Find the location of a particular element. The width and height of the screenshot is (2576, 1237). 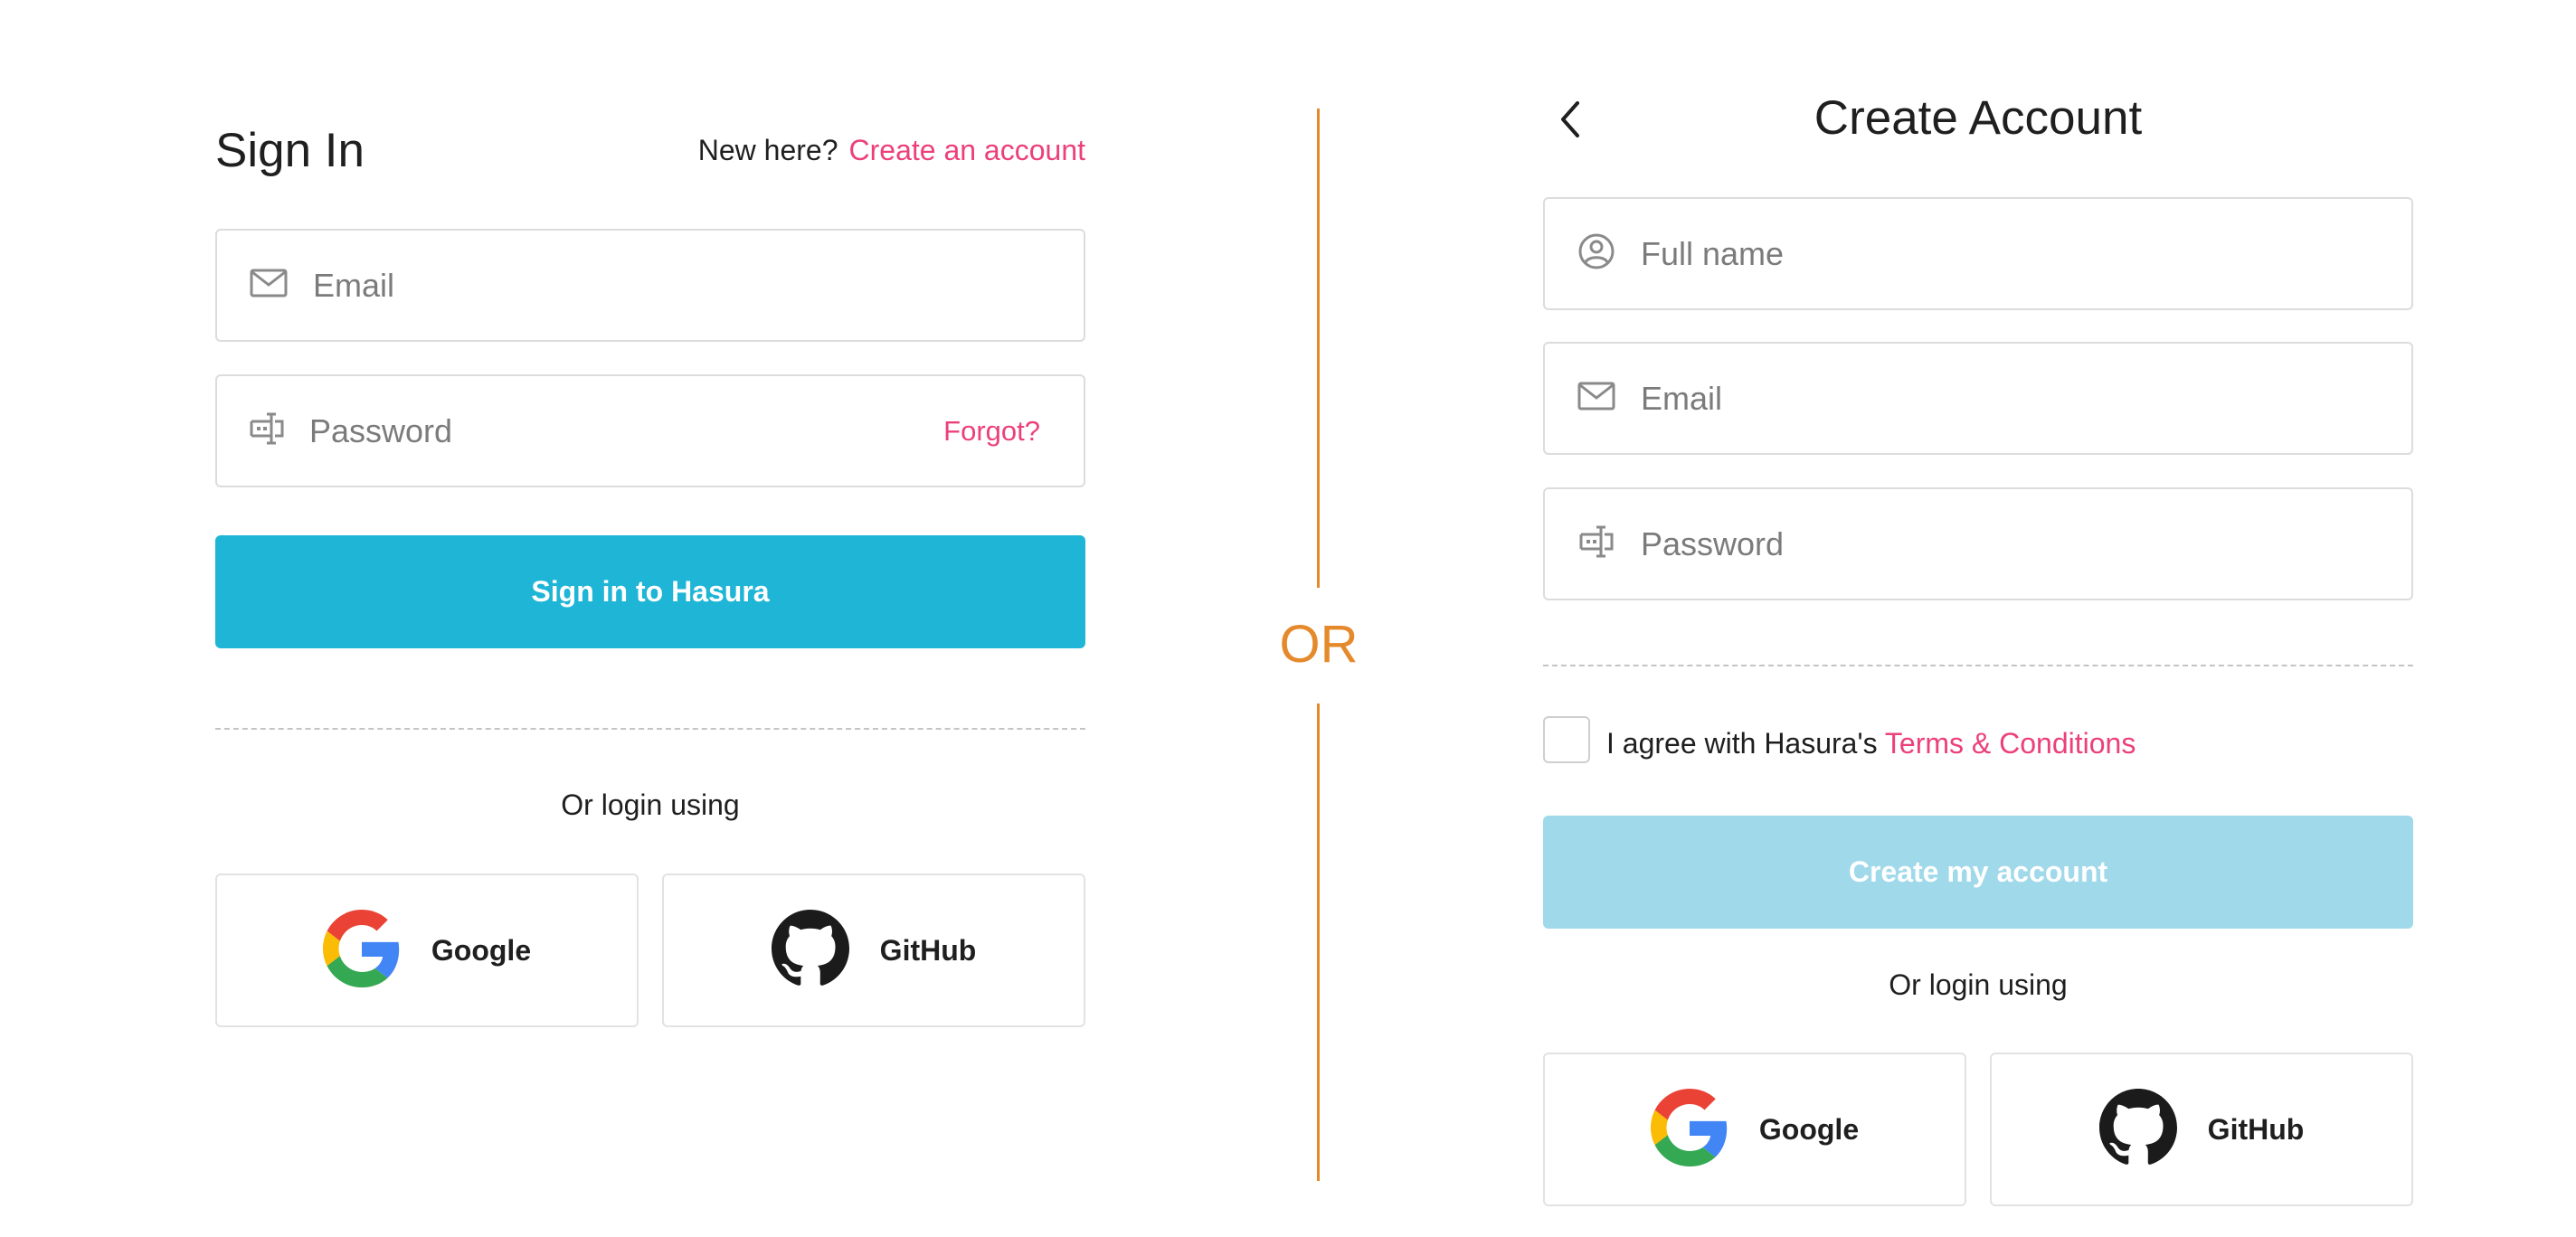

signin-github-button: GitHub is located at coordinates (873, 950).